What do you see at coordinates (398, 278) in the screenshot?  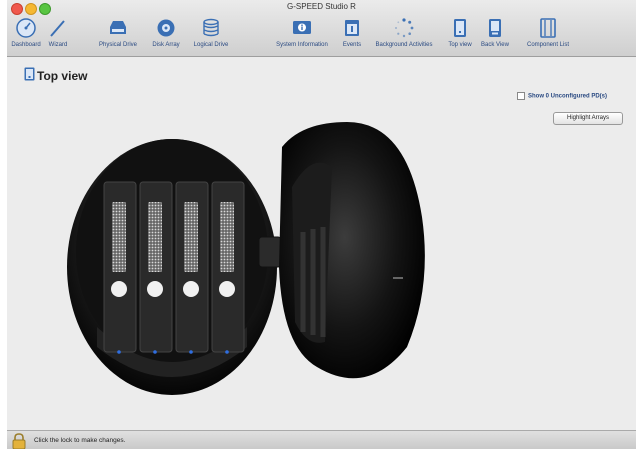 I see `door-latch` at bounding box center [398, 278].